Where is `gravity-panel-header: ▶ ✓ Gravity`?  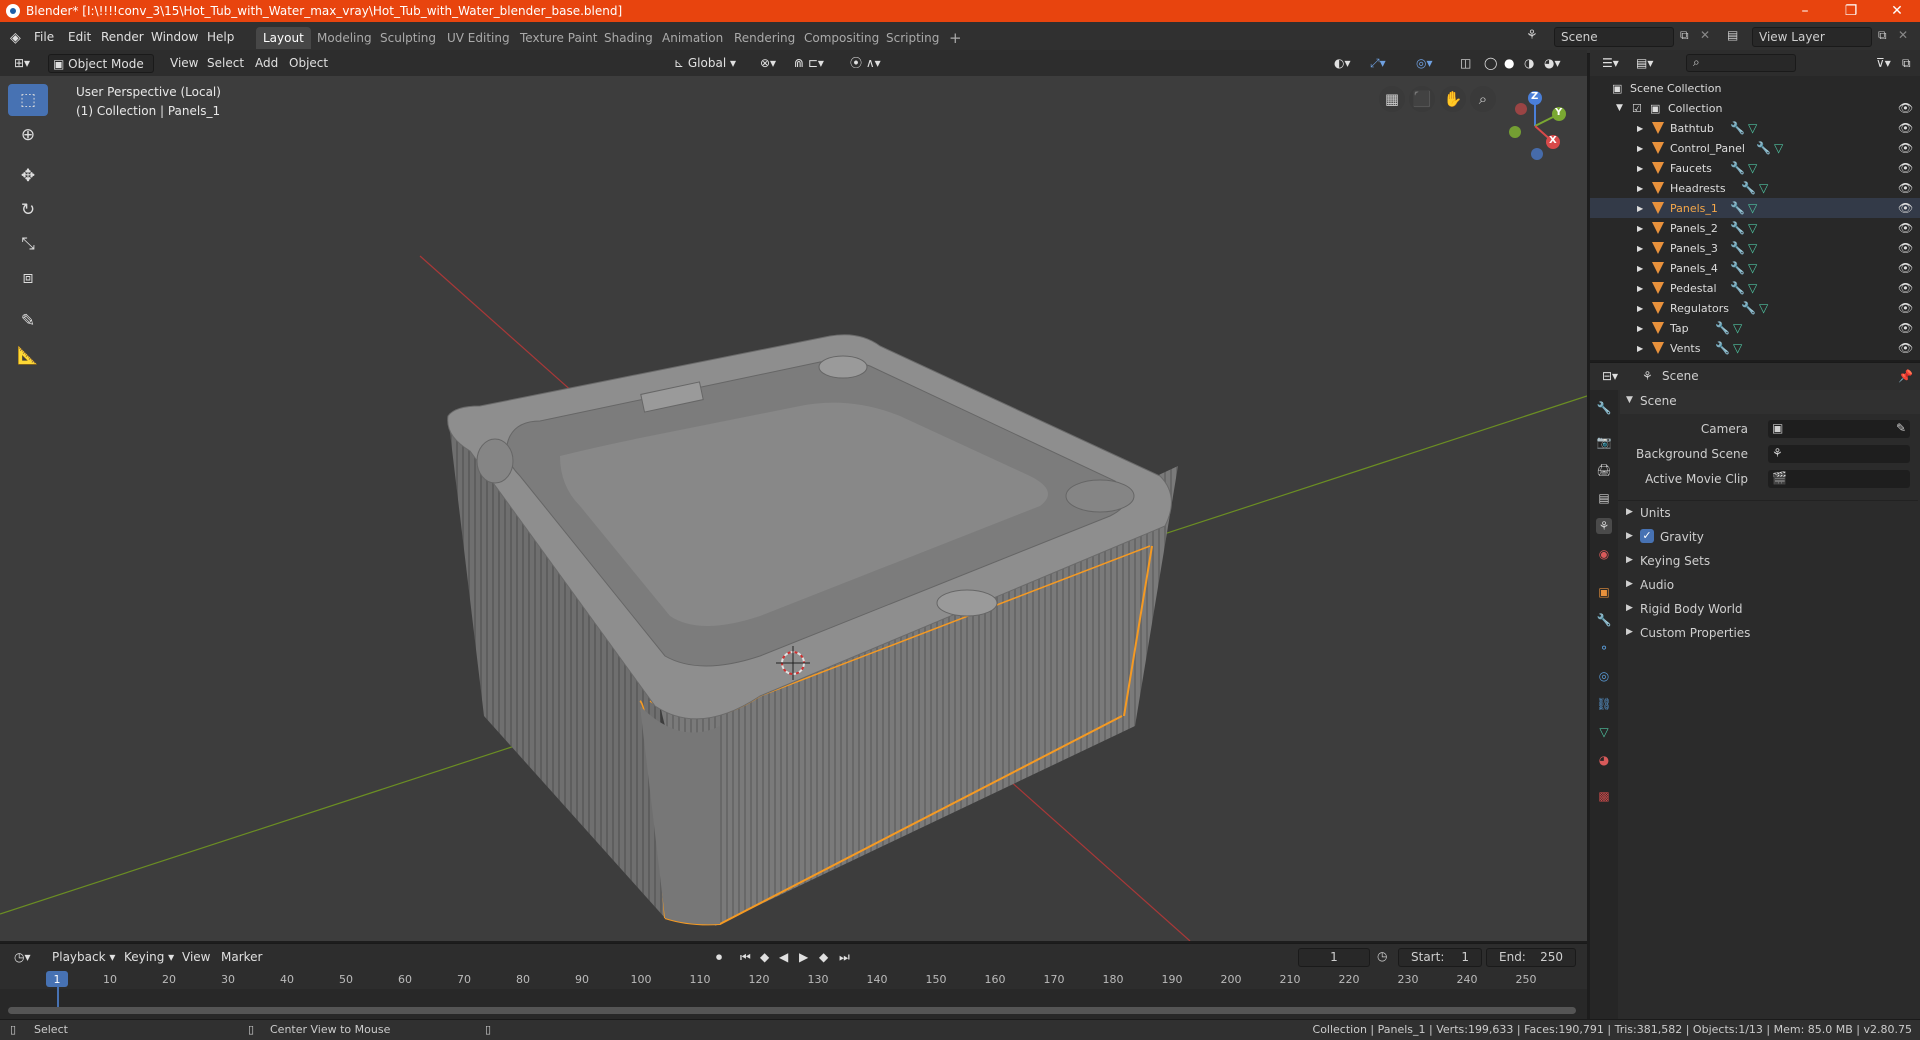 gravity-panel-header: ▶ ✓ Gravity is located at coordinates (1770, 537).